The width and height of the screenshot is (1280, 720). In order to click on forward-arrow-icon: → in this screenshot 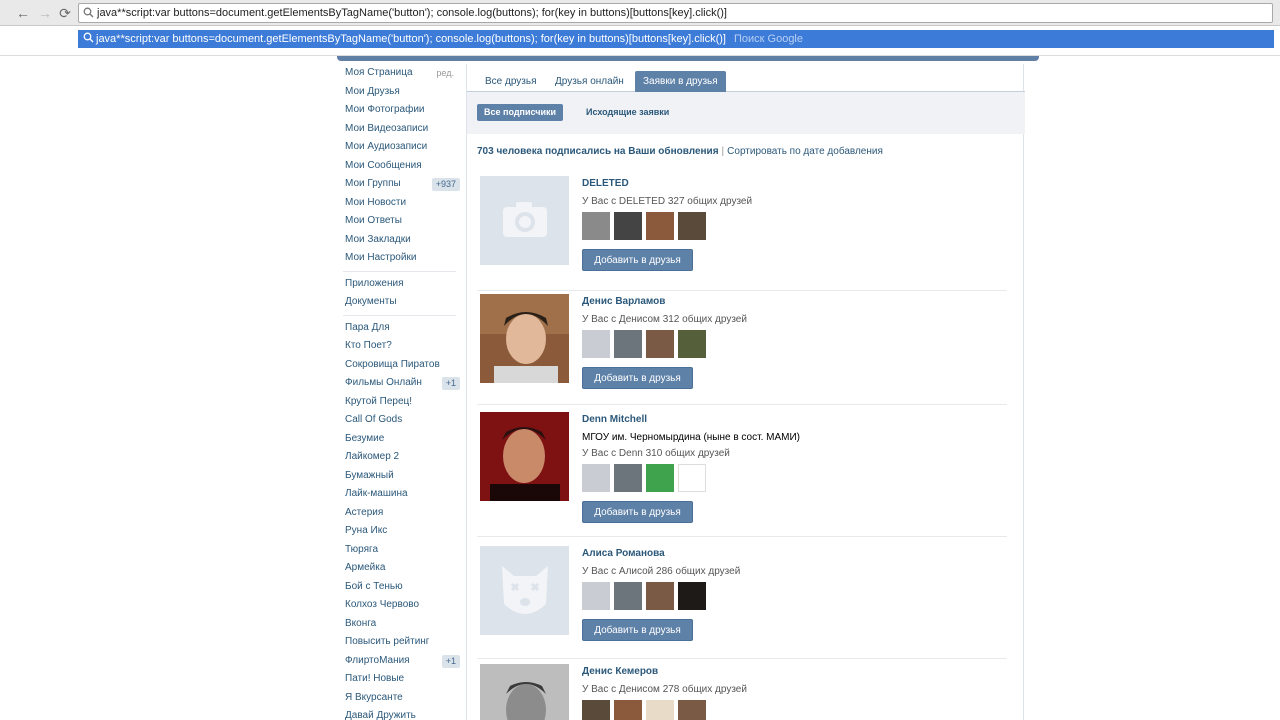, I will do `click(45, 13)`.